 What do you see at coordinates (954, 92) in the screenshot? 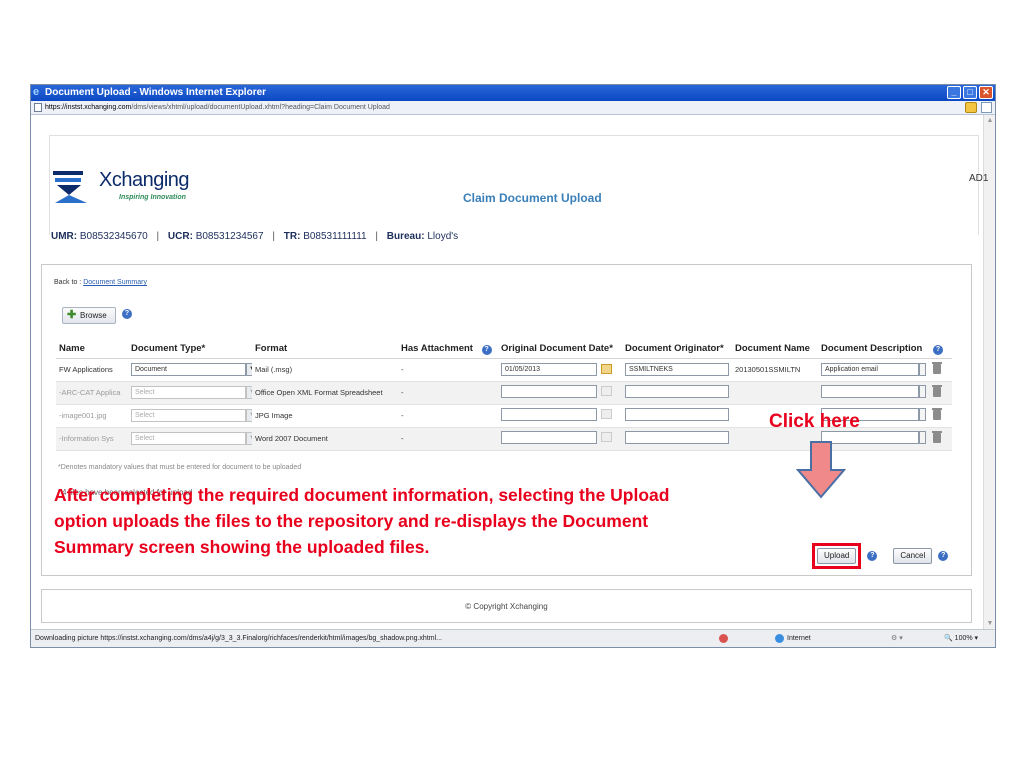
I see `minimize-icon: _` at bounding box center [954, 92].